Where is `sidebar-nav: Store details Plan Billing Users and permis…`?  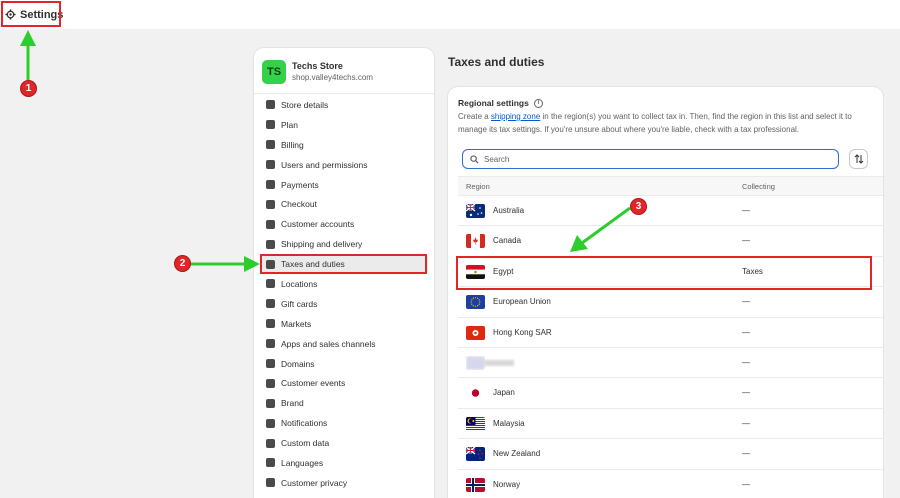 sidebar-nav: Store details Plan Billing Users and permis… is located at coordinates (344, 294).